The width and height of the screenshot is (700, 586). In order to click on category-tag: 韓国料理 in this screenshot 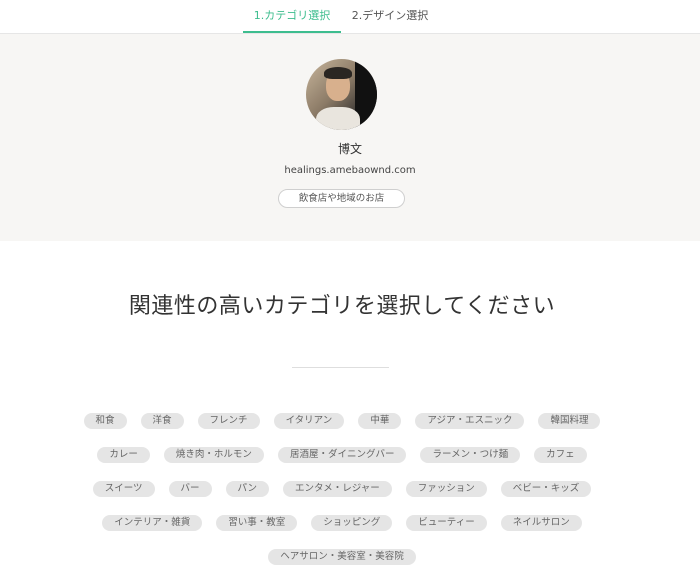, I will do `click(569, 421)`.